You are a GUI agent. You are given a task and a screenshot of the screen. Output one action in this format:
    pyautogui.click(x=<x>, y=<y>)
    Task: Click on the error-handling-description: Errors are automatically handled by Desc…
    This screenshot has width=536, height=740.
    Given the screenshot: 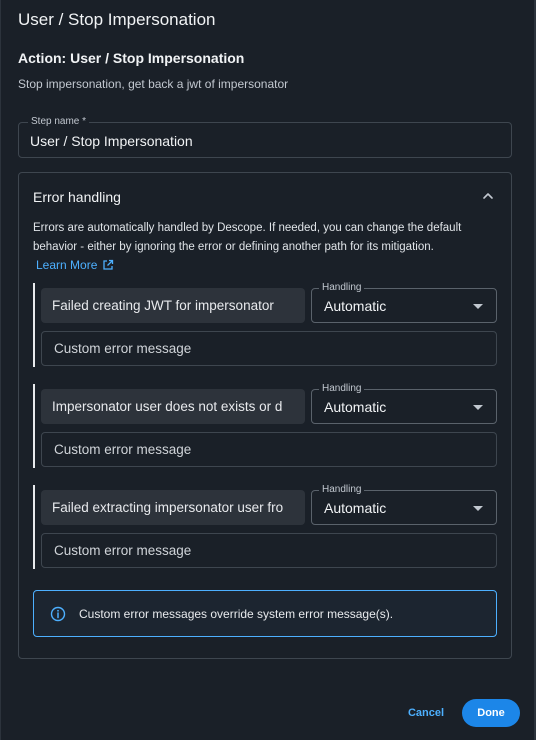 What is the action you would take?
    pyautogui.click(x=247, y=237)
    